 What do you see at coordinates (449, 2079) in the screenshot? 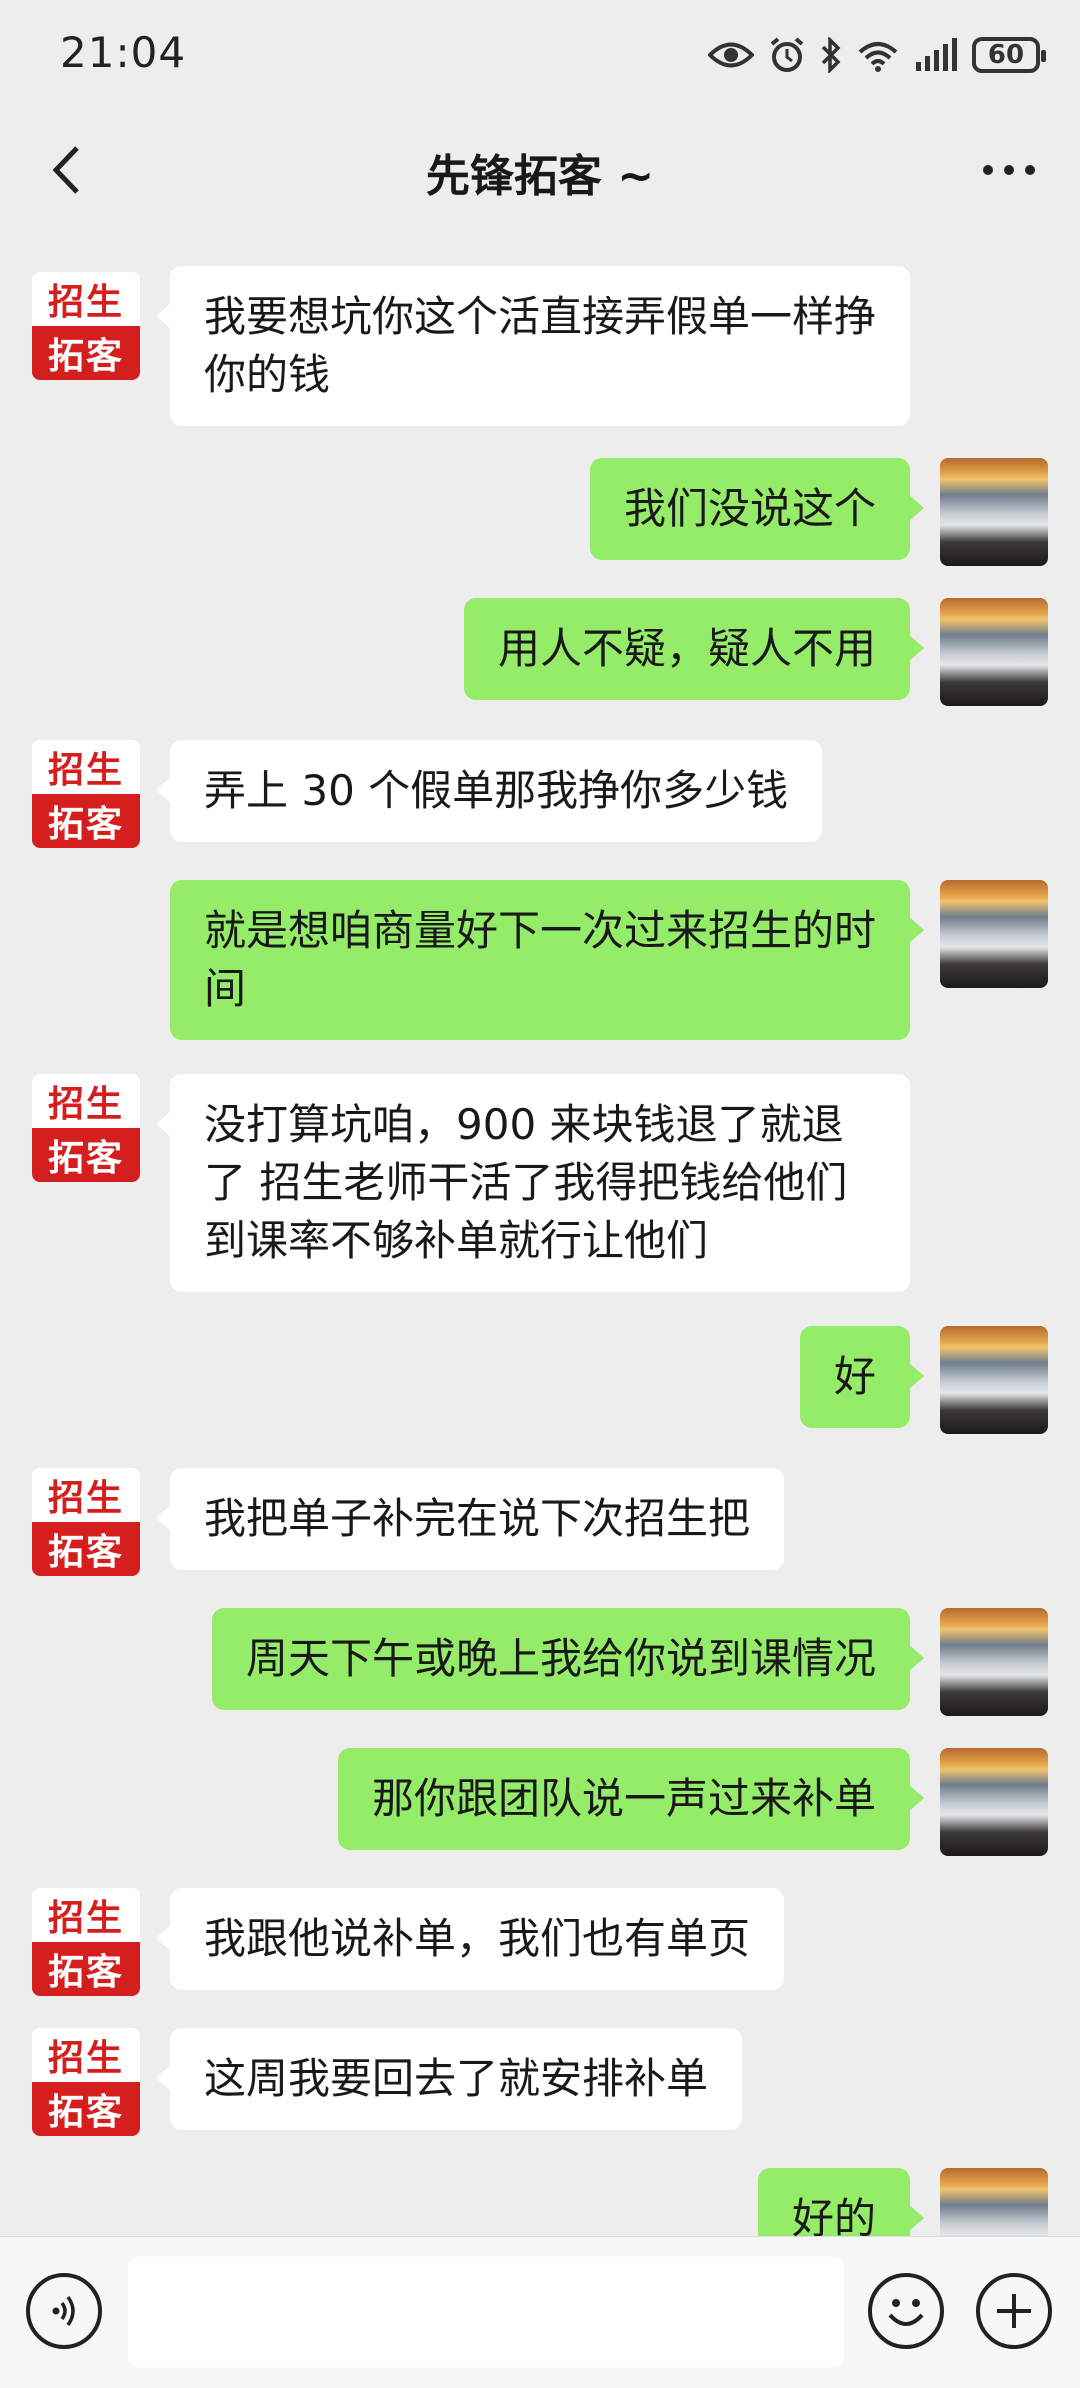
I see `message-bubble: 这周我要回去了就安排补单` at bounding box center [449, 2079].